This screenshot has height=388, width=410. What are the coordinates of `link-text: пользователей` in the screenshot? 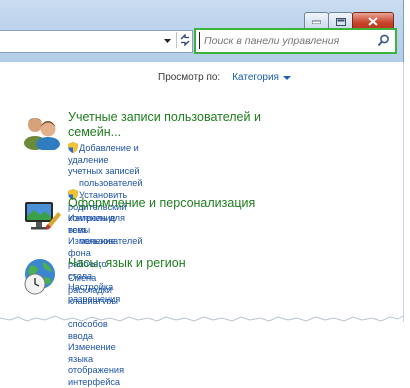 It's located at (111, 182).